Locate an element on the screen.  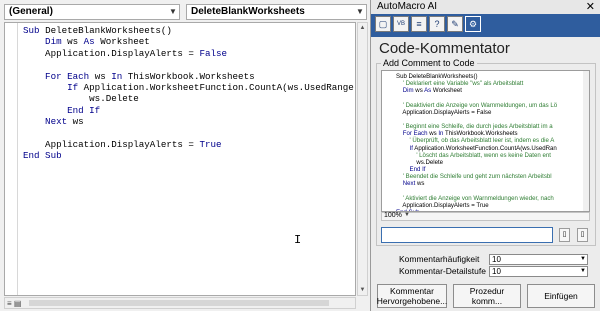
preview-token: Dim is located at coordinates (406, 91).